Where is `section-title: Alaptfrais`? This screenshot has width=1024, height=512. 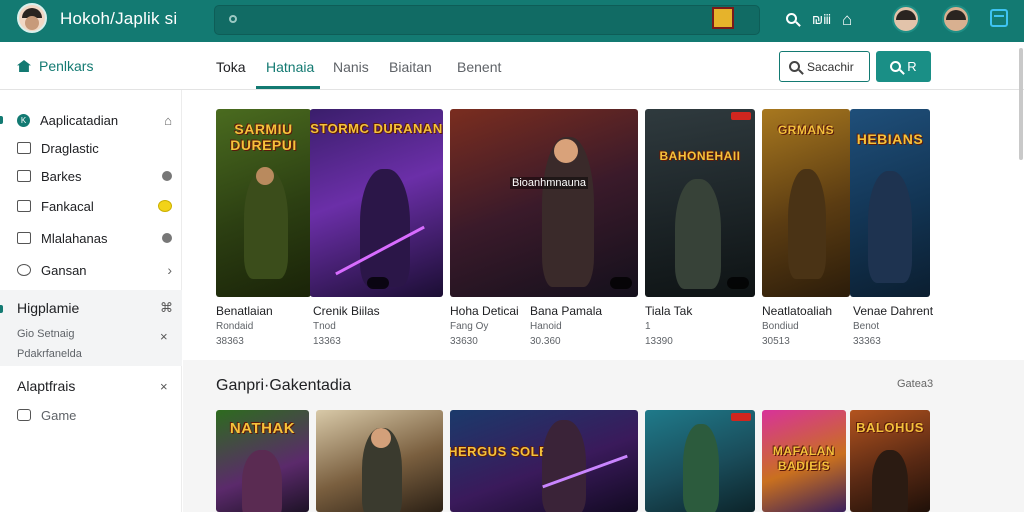
section-title: Alaptfrais is located at coordinates (46, 386).